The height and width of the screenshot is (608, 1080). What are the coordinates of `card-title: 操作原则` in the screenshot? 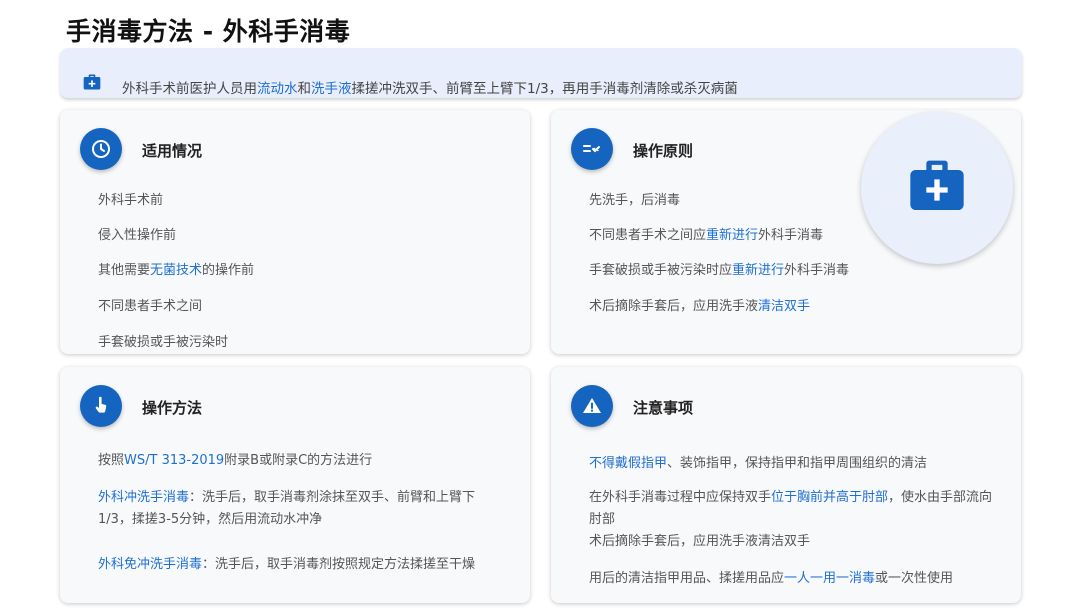 It's located at (663, 151).